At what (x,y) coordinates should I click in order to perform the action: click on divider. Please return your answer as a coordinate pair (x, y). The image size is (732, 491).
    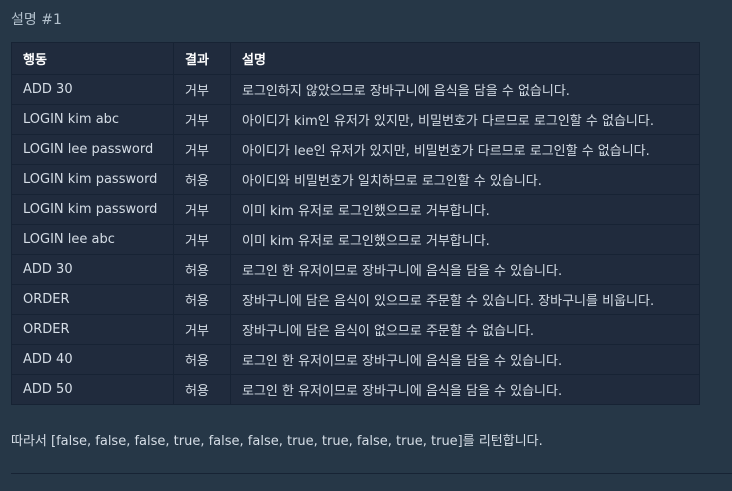
    Looking at the image, I should click on (371, 473).